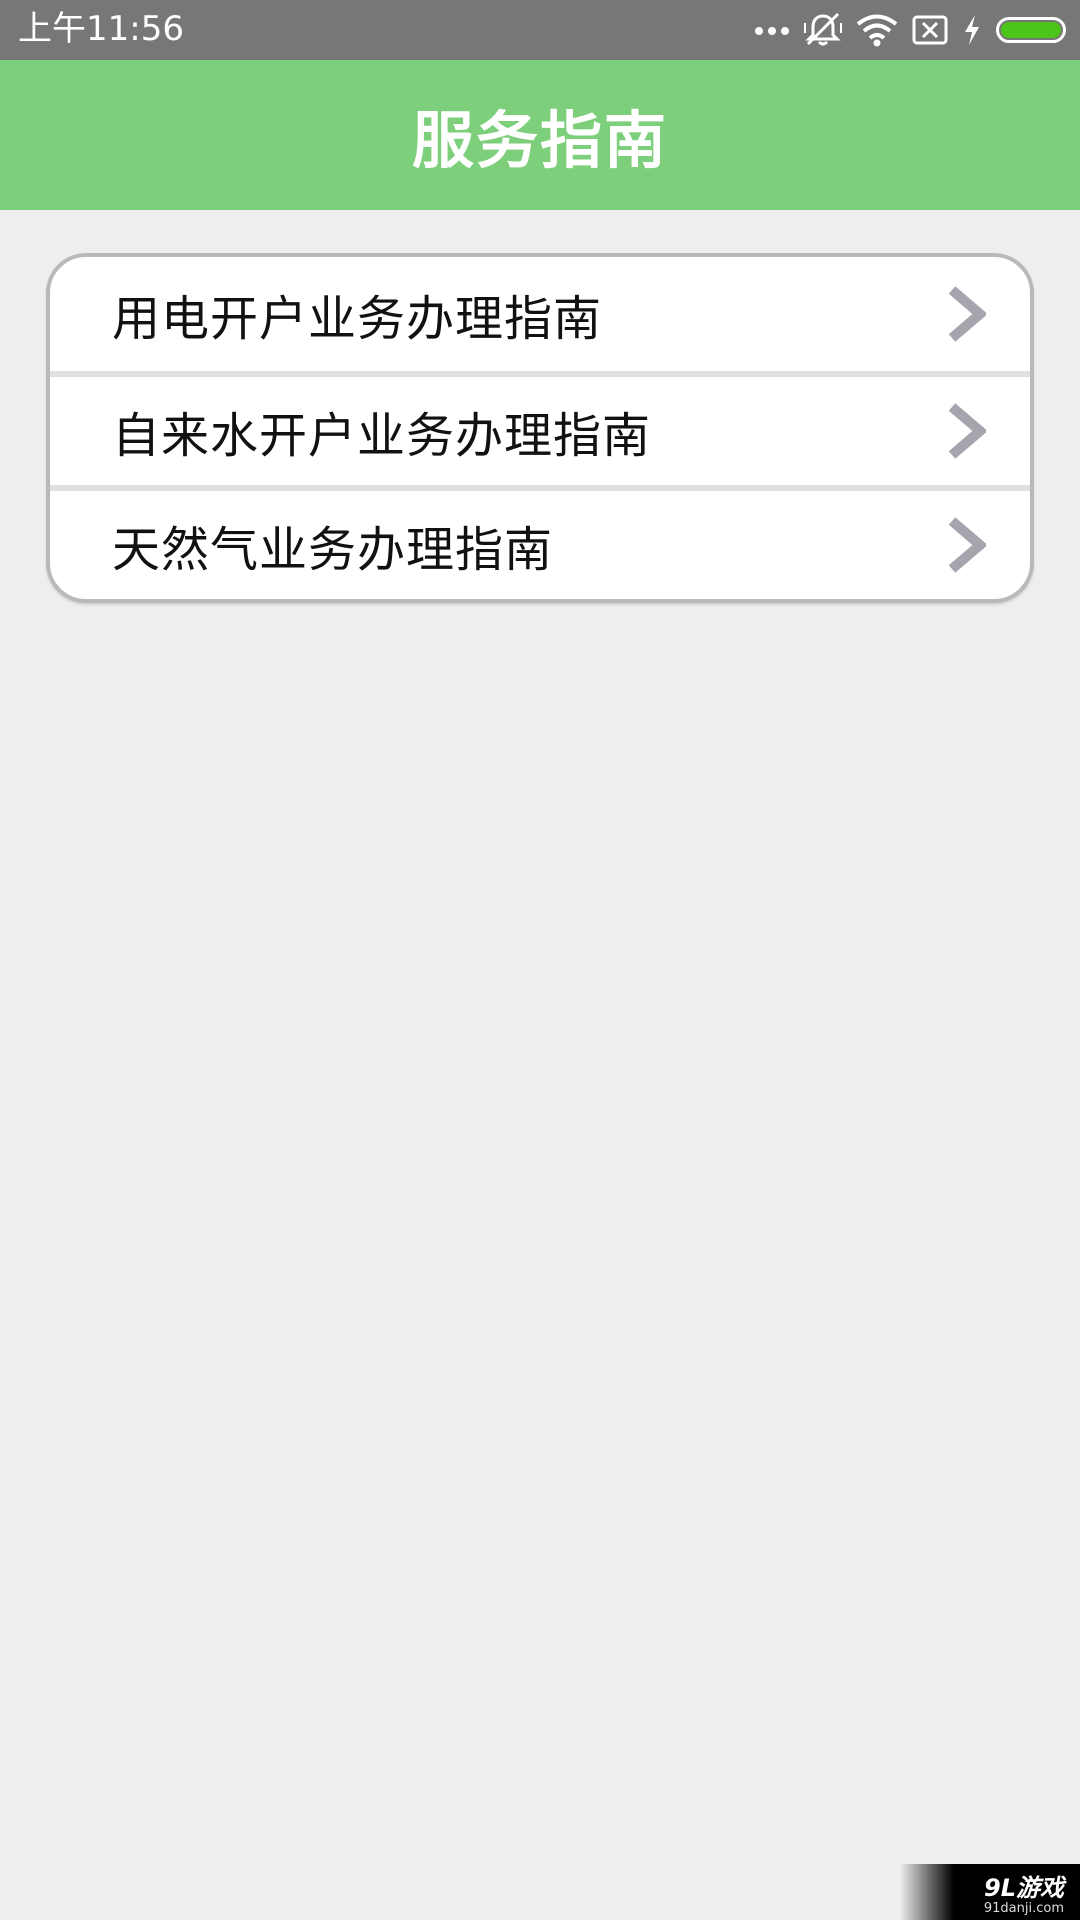 The height and width of the screenshot is (1920, 1080). I want to click on no-sim-icon, so click(930, 30).